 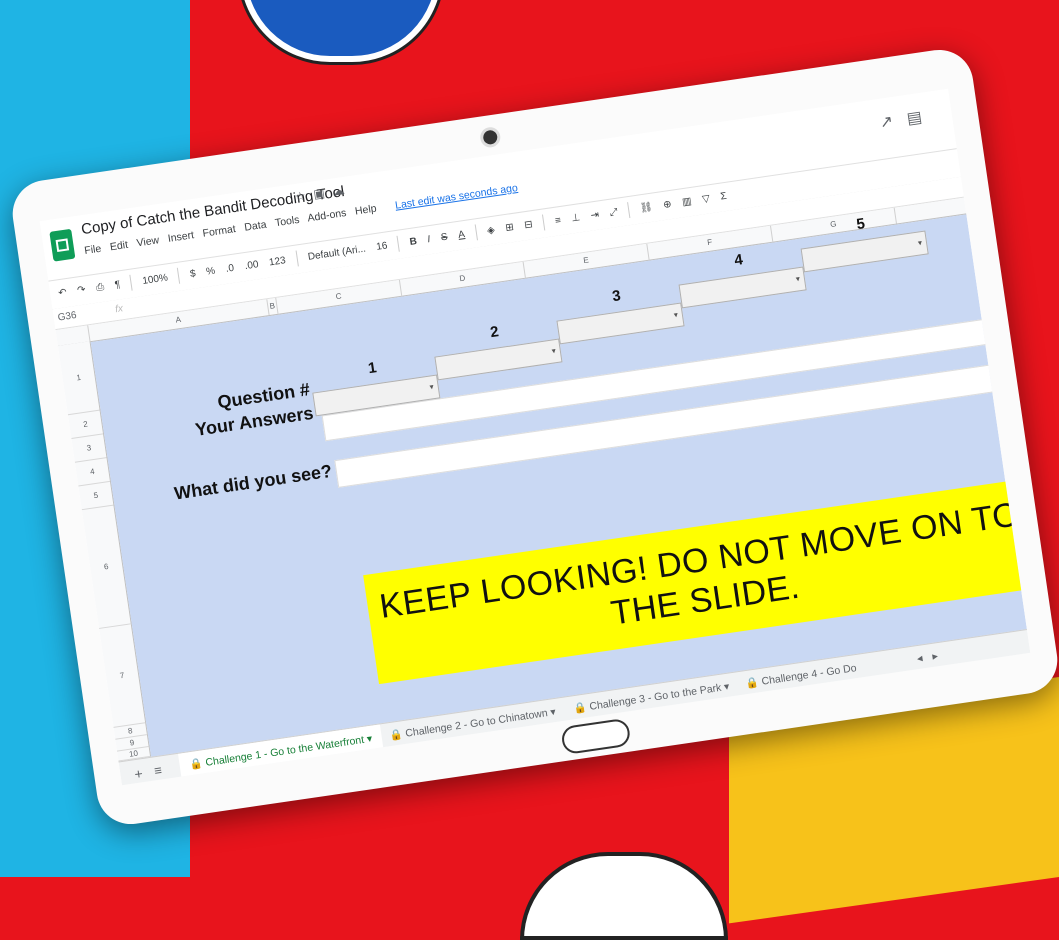 What do you see at coordinates (724, 197) in the screenshot?
I see `functions-icon: Σ` at bounding box center [724, 197].